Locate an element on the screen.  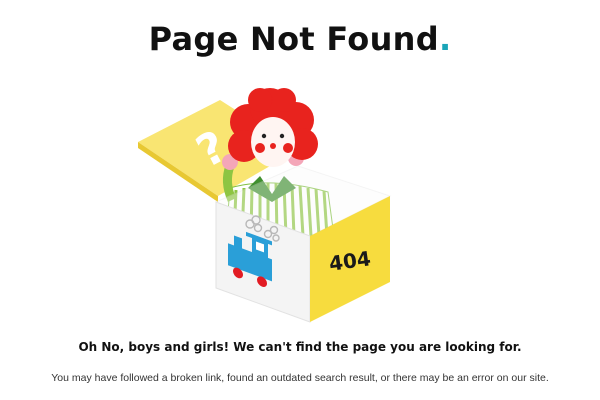
page-title: Page Not Found. is located at coordinates (300, 39).